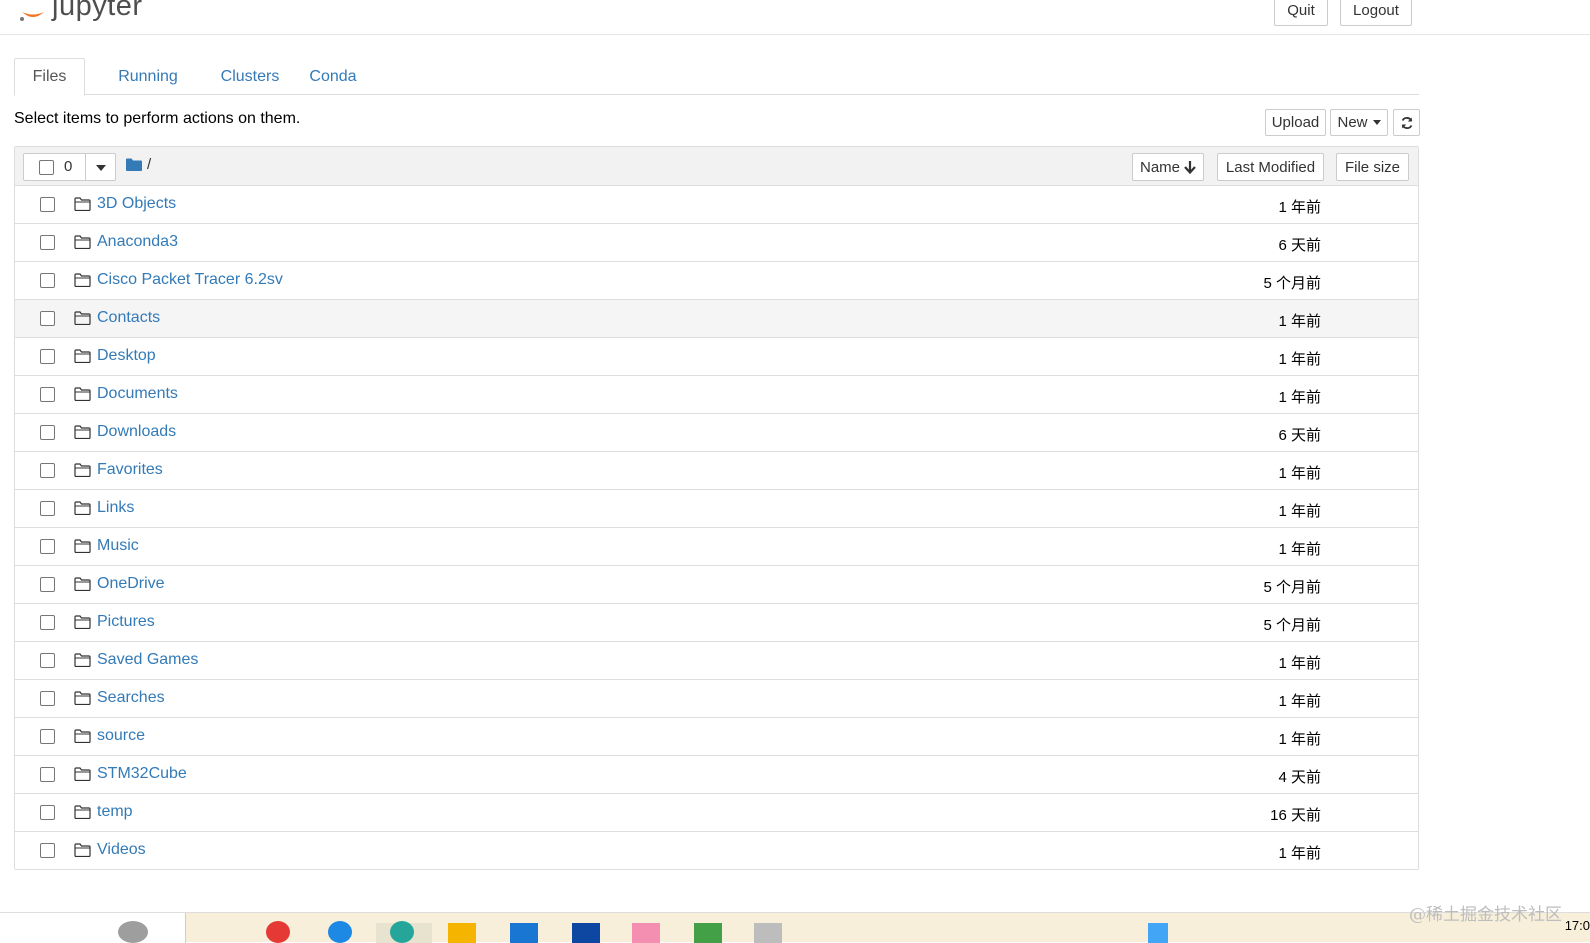 The width and height of the screenshot is (1590, 943). I want to click on refresh-icon, so click(1406, 122).